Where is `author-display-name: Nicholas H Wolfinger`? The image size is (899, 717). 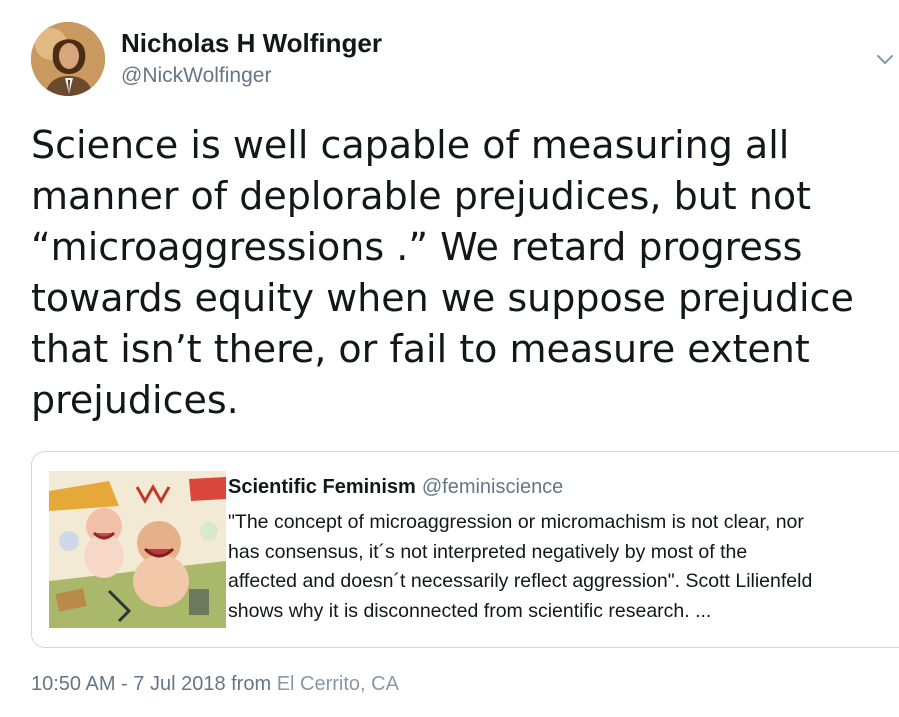 author-display-name: Nicholas H Wolfinger is located at coordinates (251, 43).